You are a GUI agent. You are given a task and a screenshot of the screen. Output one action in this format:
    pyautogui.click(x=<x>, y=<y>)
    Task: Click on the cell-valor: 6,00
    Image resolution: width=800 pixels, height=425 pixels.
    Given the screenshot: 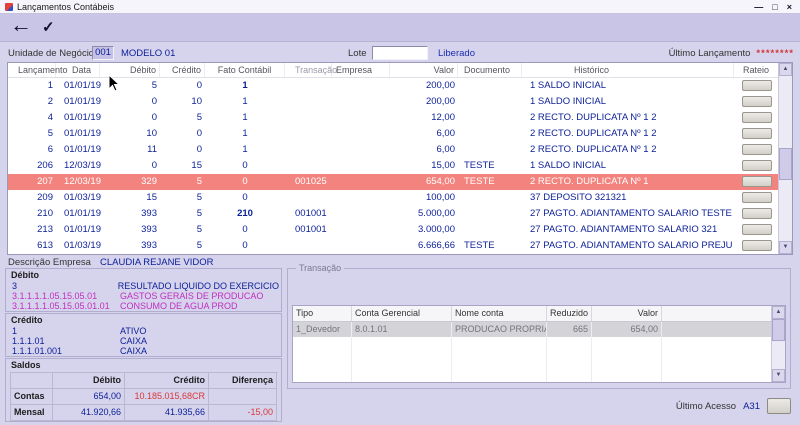 What is the action you would take?
    pyautogui.click(x=446, y=149)
    